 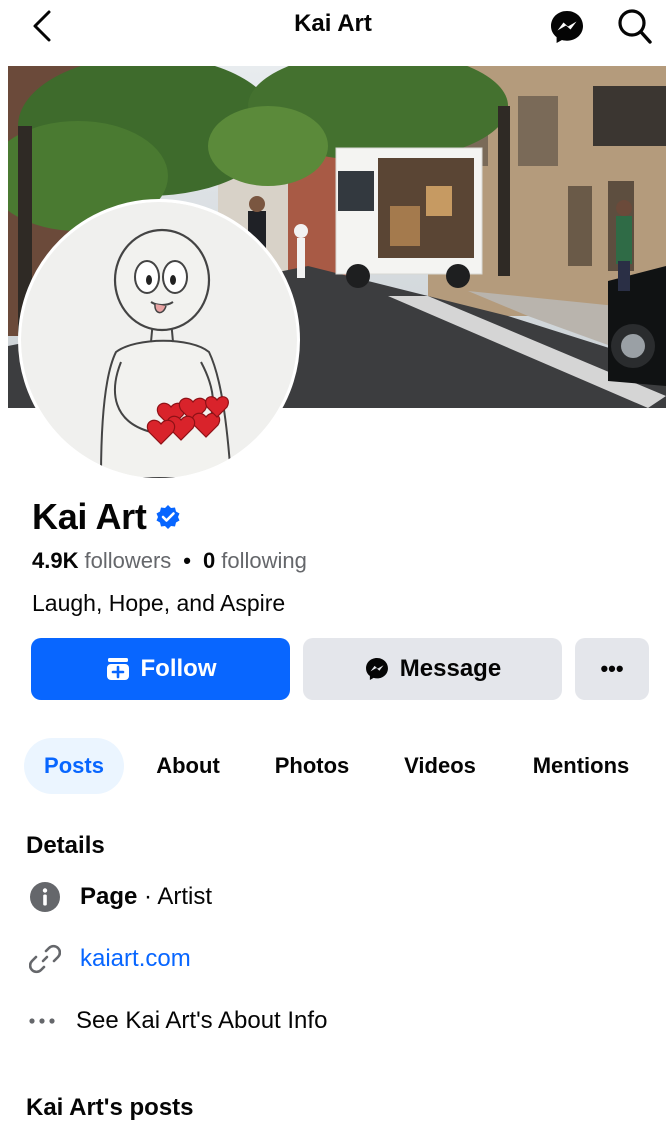 What do you see at coordinates (127, 561) in the screenshot?
I see `followers-label: followers` at bounding box center [127, 561].